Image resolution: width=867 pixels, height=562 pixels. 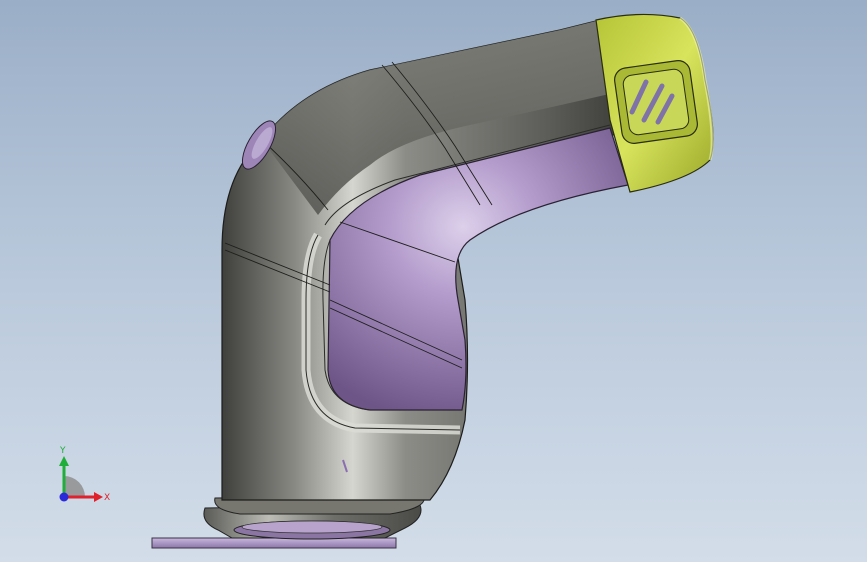 I want to click on y-axis-arrowhead-icon, so click(x=64, y=461).